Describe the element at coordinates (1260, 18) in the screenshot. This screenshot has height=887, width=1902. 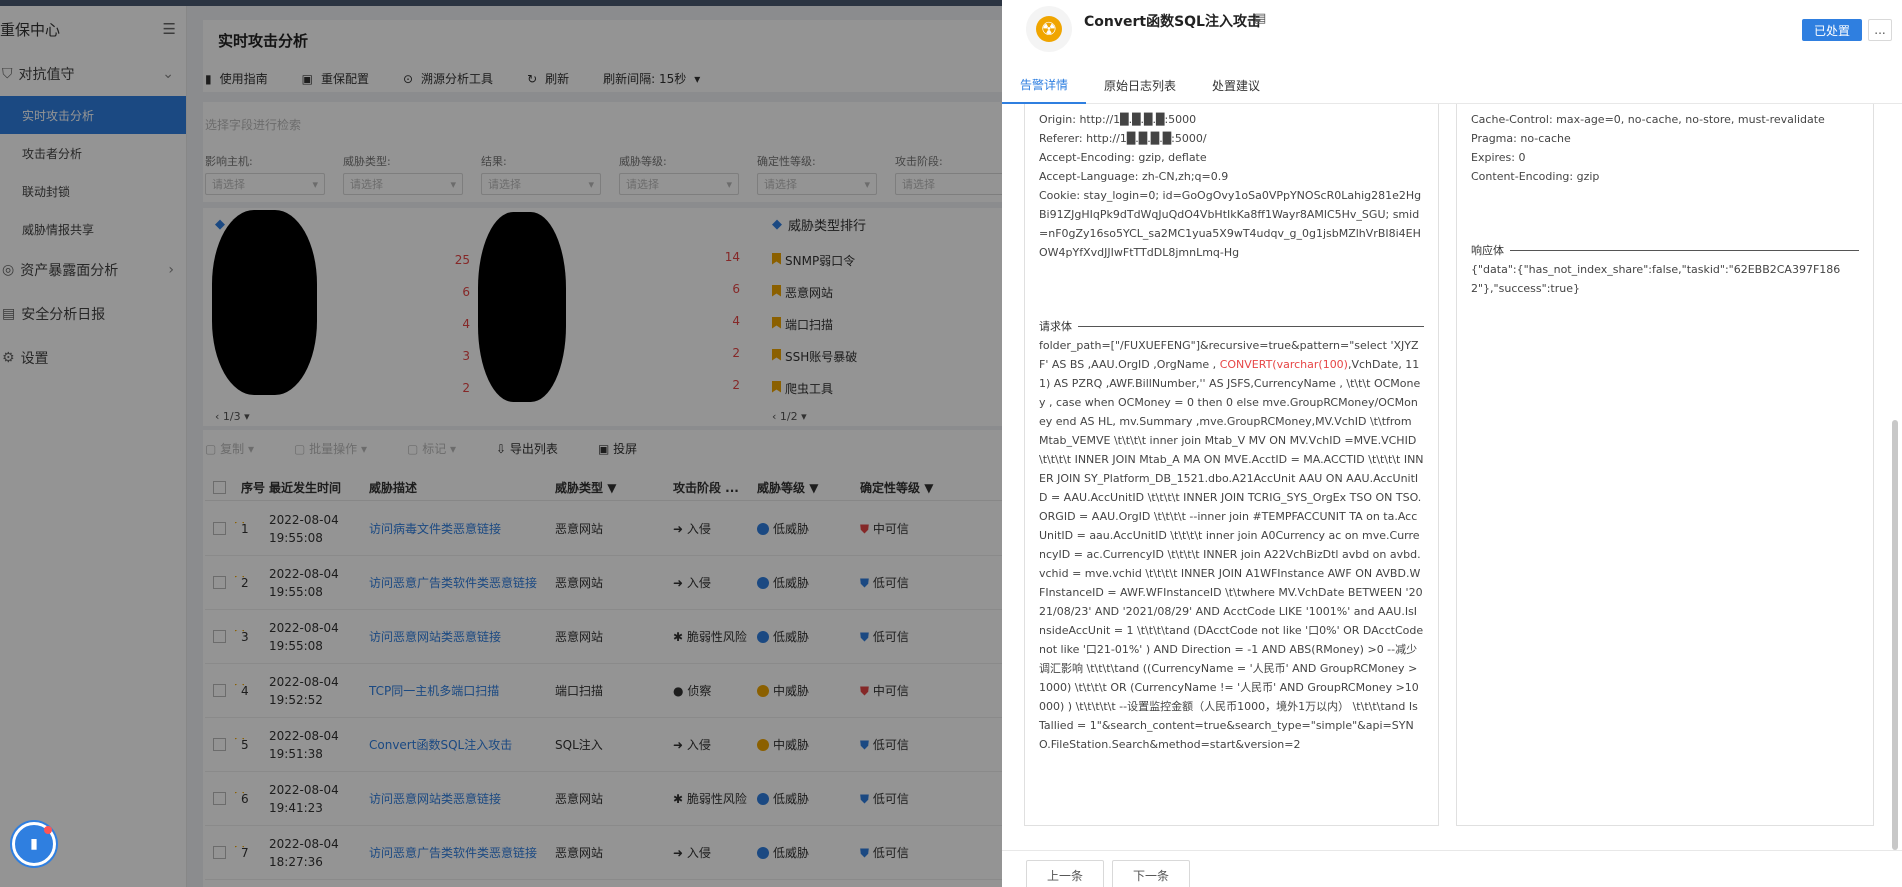
I see `copy-icon: ▤` at that location.